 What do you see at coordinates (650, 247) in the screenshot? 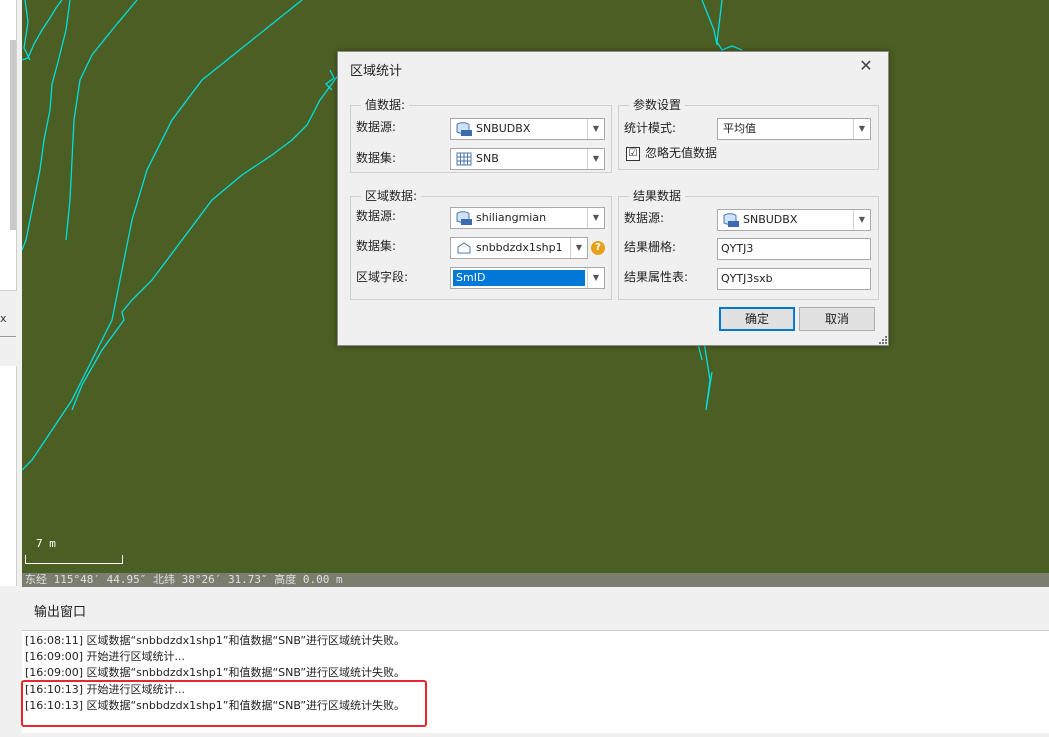
I see `result-grid-label: 结果栅格:` at bounding box center [650, 247].